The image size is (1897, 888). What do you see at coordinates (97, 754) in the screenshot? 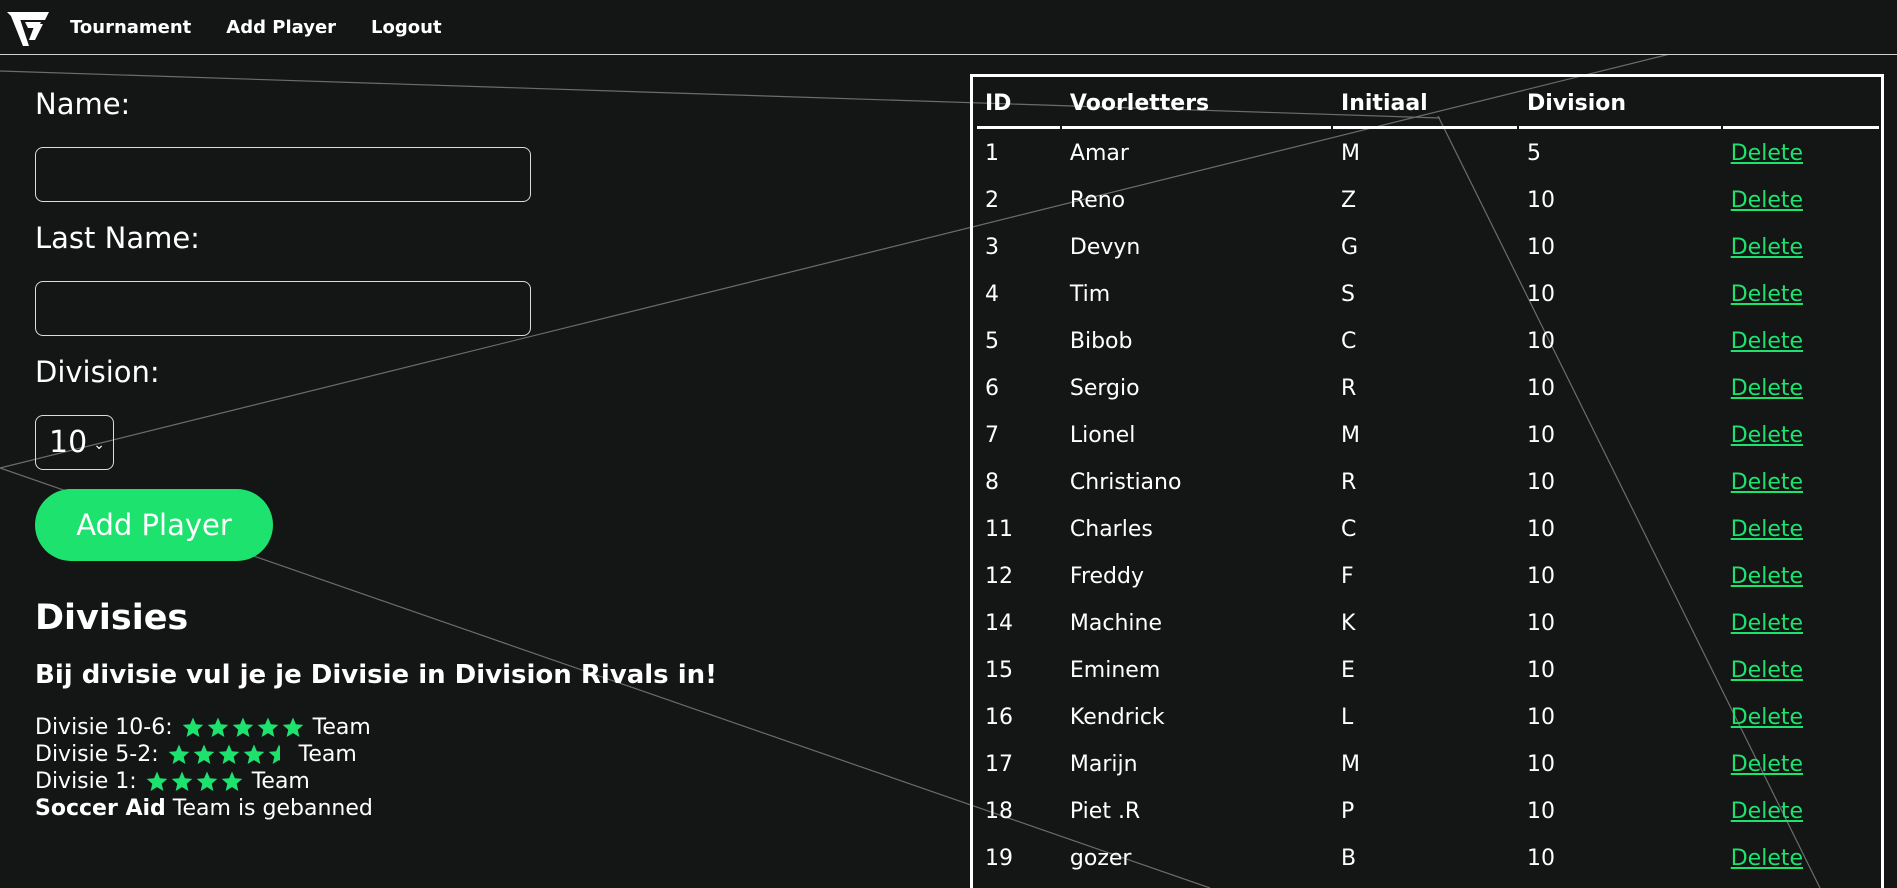
I see `divisie-label: Divisie 5-2:` at bounding box center [97, 754].